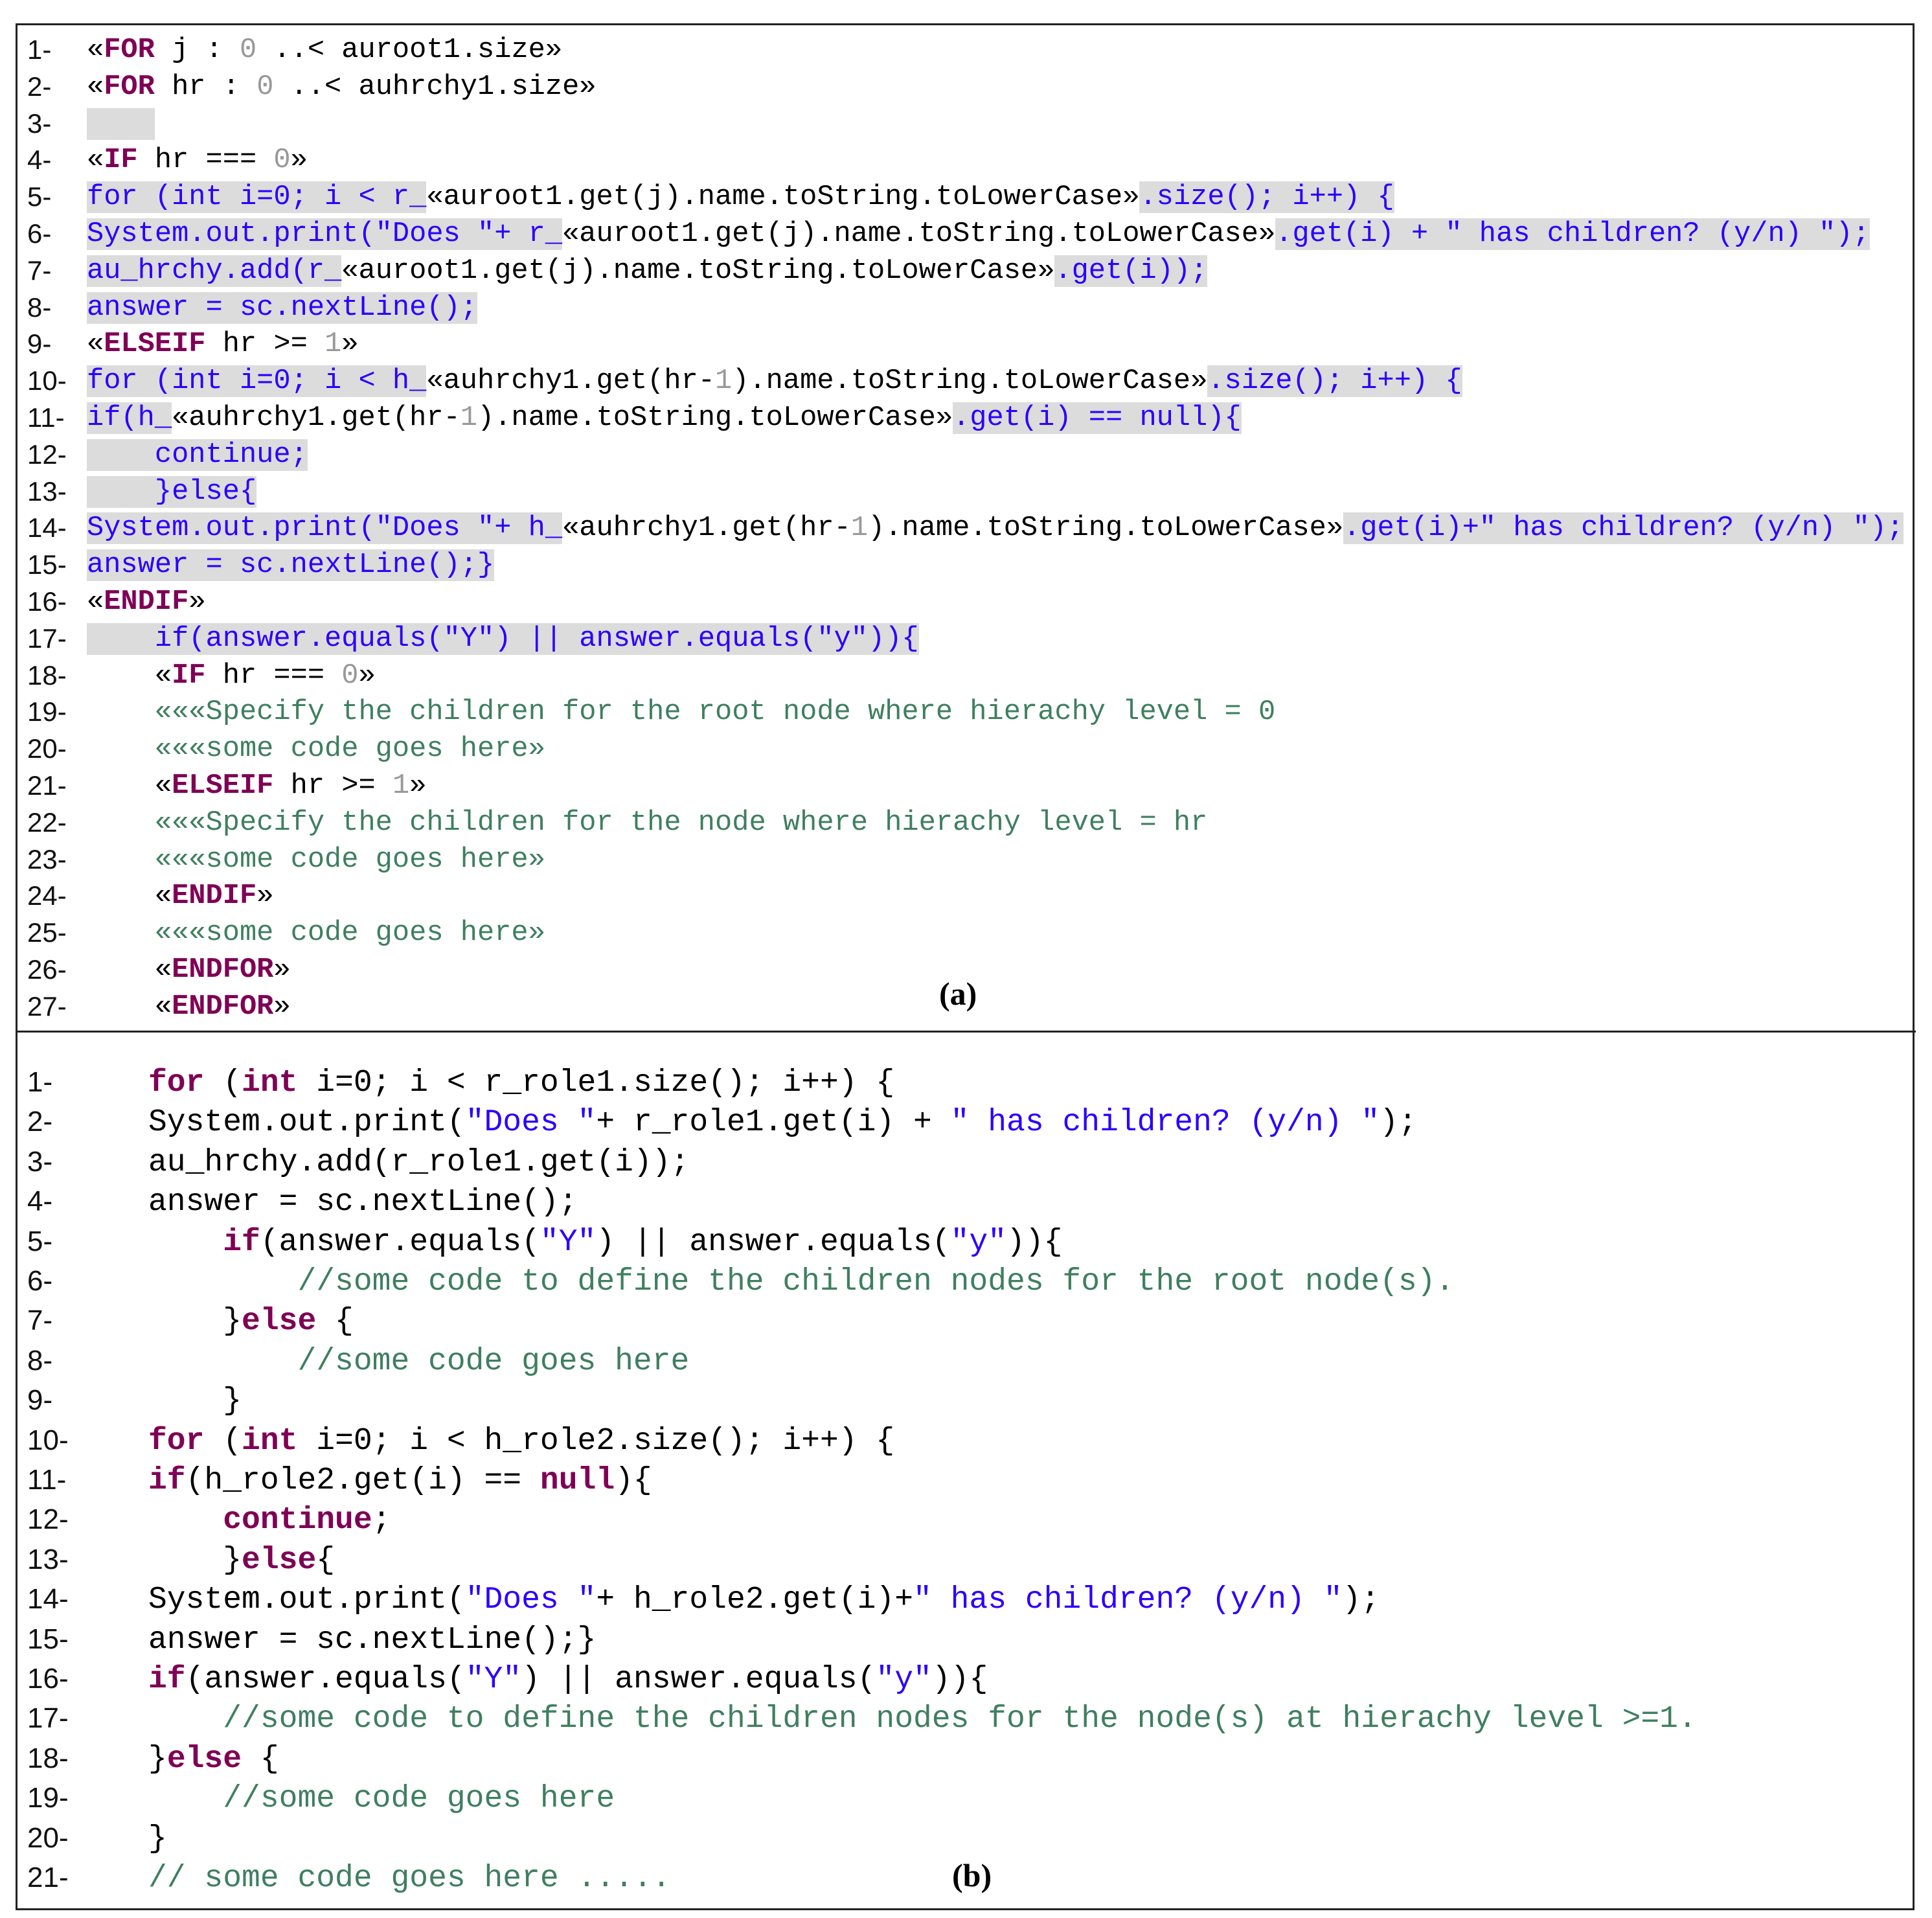  I want to click on line-number: 24-, so click(47, 896).